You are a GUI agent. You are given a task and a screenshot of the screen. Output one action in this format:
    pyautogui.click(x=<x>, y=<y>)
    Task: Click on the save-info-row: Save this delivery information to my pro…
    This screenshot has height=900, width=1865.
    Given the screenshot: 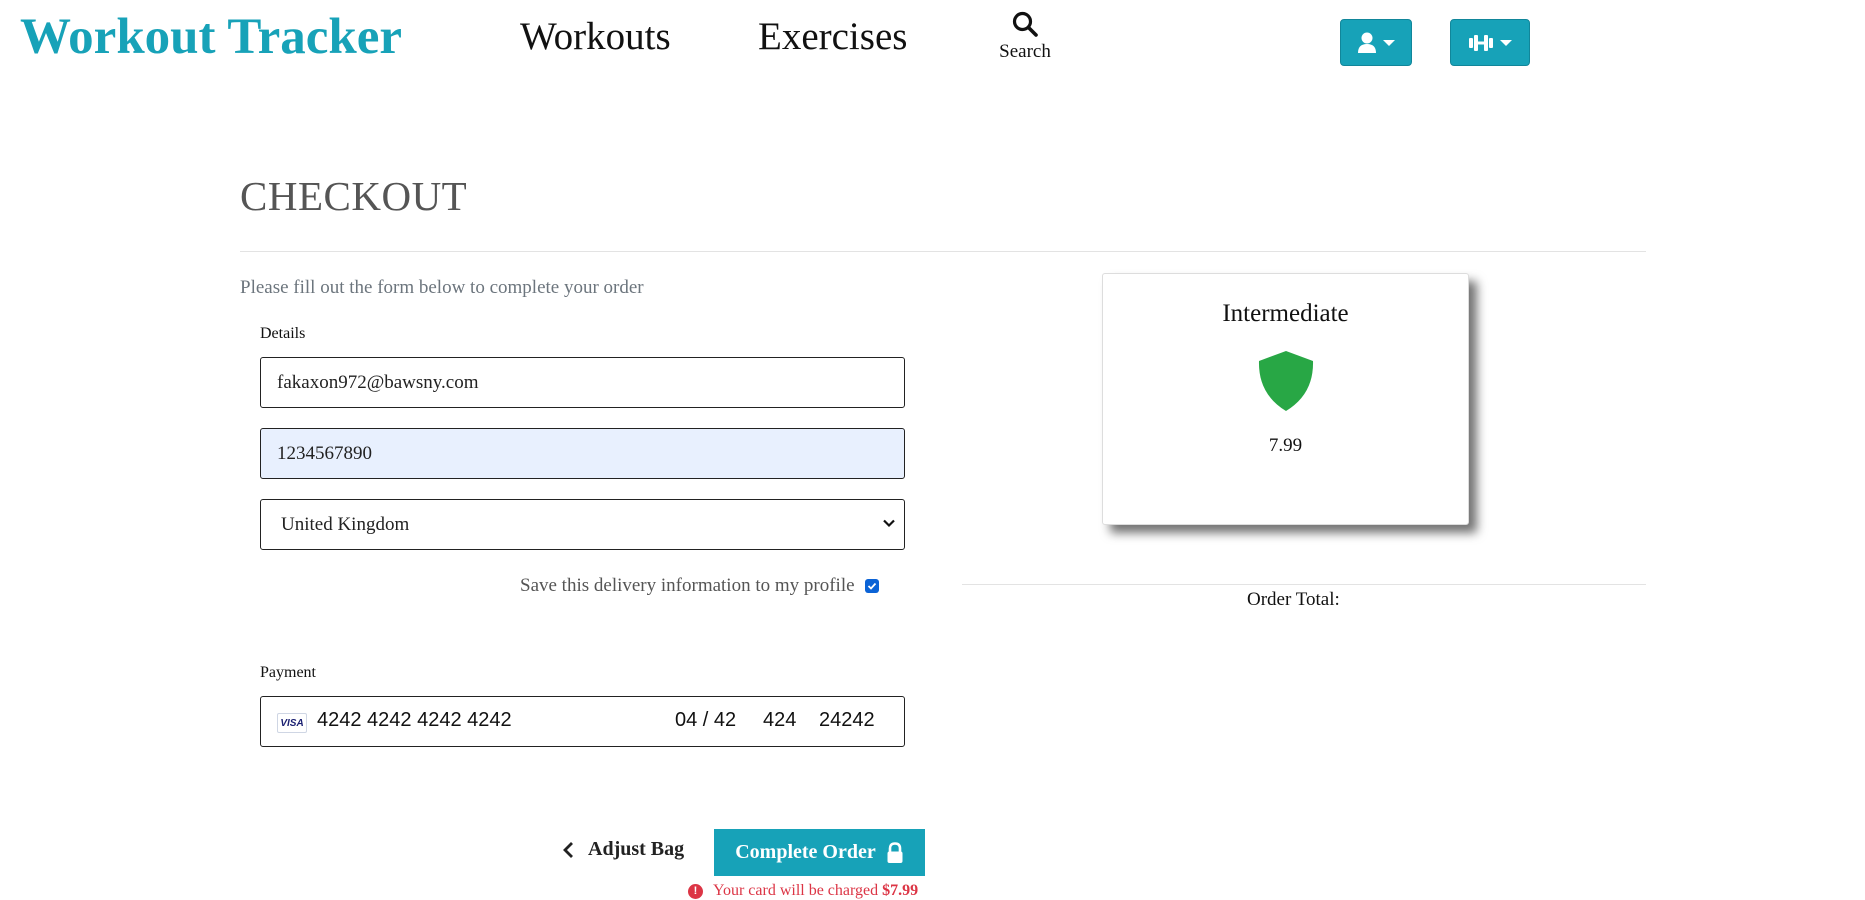 What is the action you would take?
    pyautogui.click(x=699, y=586)
    